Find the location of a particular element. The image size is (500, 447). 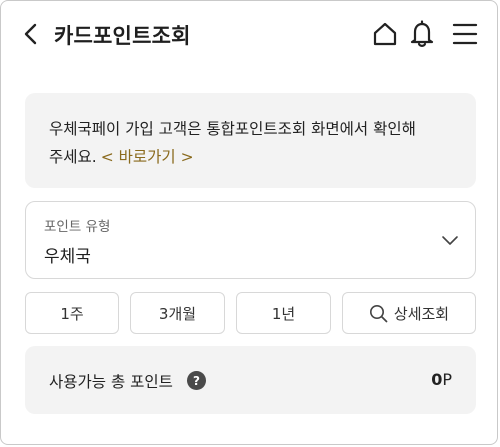

available-points-label: 사용가능 총 포인트 is located at coordinates (111, 382).